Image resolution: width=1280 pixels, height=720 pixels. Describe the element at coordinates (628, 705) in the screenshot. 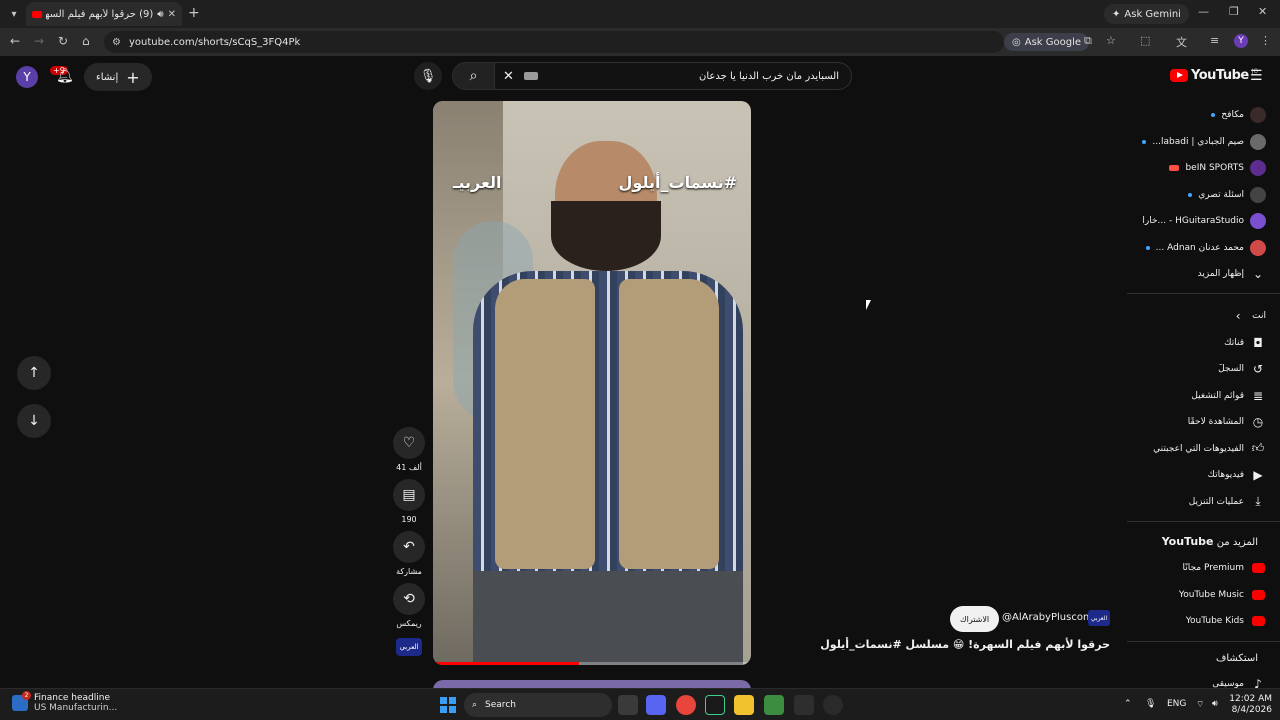

I see `task-view-icon` at that location.